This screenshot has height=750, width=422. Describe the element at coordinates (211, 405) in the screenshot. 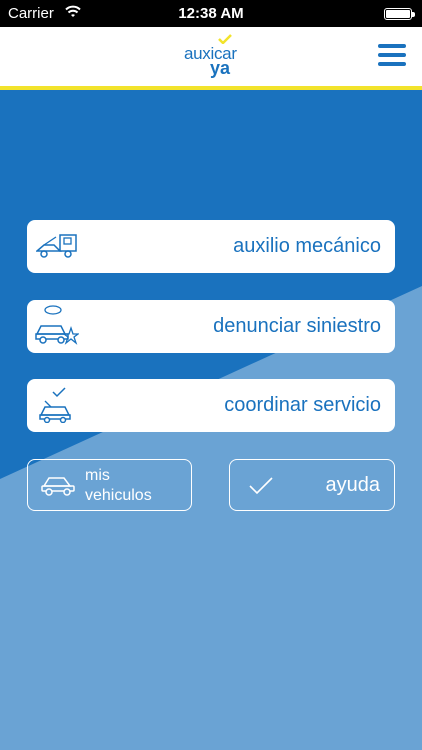

I see `coordinar-servicio-button: coordinar servicio` at that location.